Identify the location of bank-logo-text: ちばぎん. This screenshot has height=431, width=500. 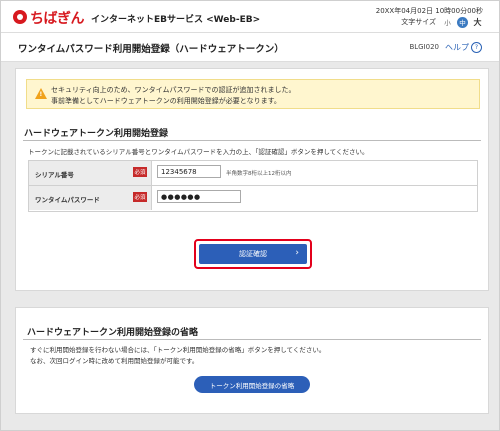
(57, 19).